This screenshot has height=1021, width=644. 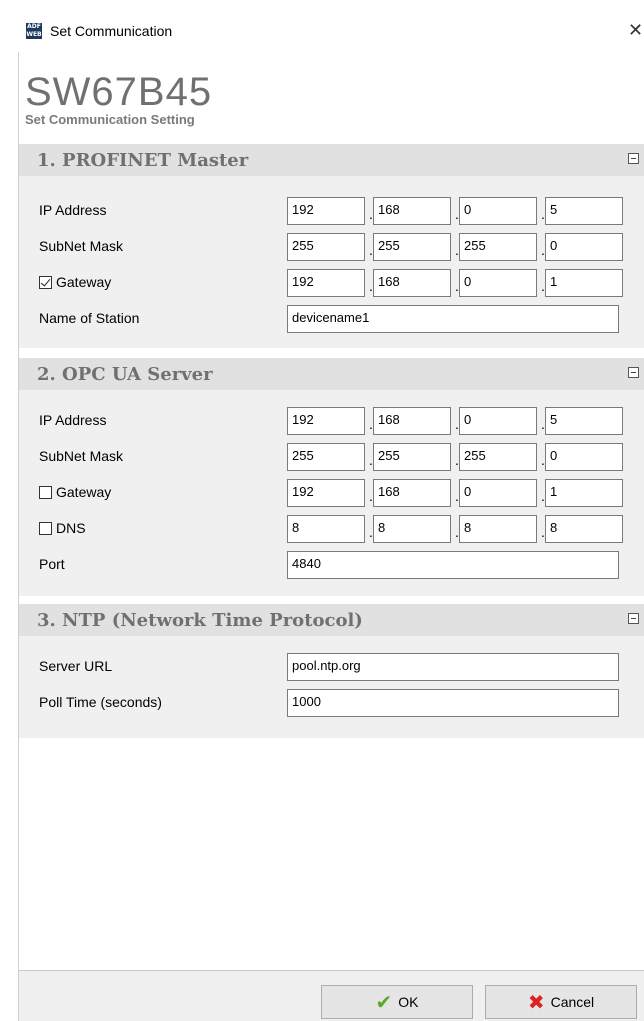 What do you see at coordinates (34, 31) in the screenshot?
I see `app-logo-icon: ADF WEB` at bounding box center [34, 31].